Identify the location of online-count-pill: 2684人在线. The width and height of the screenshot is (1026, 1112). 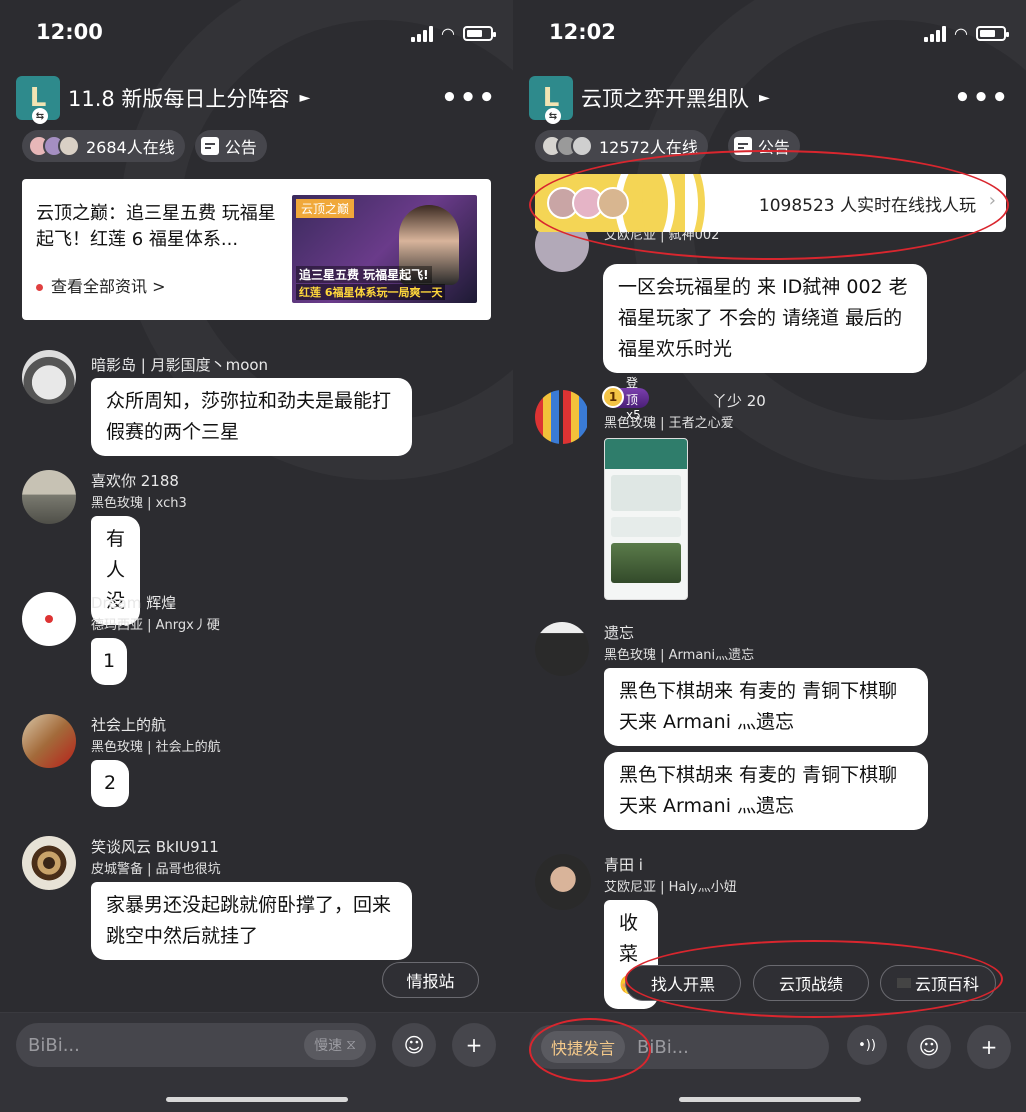
(103, 146).